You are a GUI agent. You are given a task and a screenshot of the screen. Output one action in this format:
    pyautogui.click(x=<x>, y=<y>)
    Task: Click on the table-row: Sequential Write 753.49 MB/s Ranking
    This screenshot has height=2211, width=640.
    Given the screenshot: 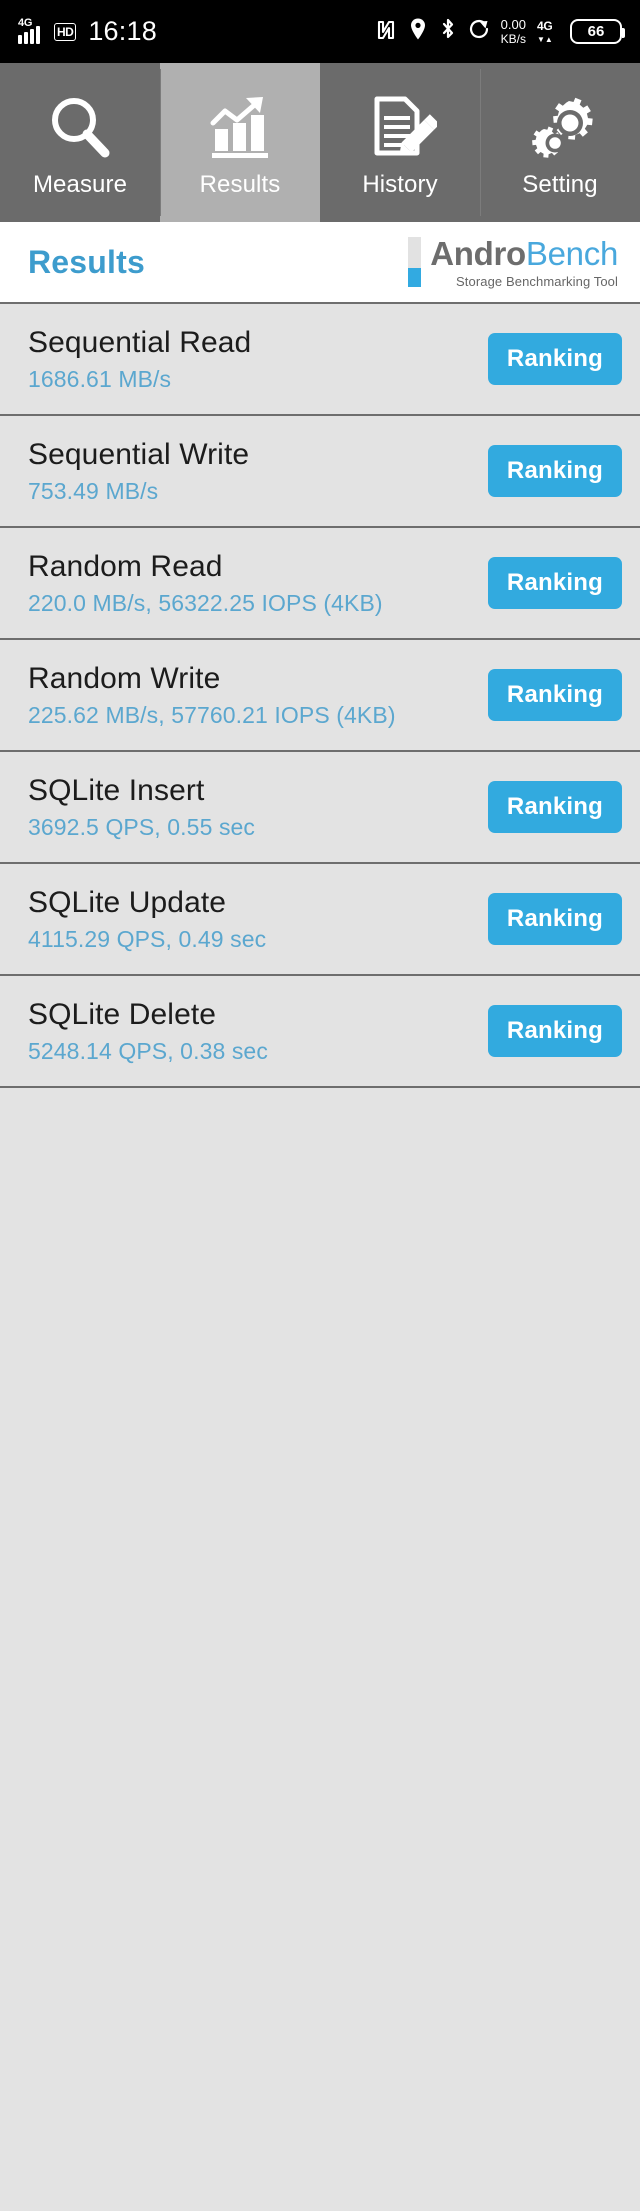 What is the action you would take?
    pyautogui.click(x=320, y=472)
    